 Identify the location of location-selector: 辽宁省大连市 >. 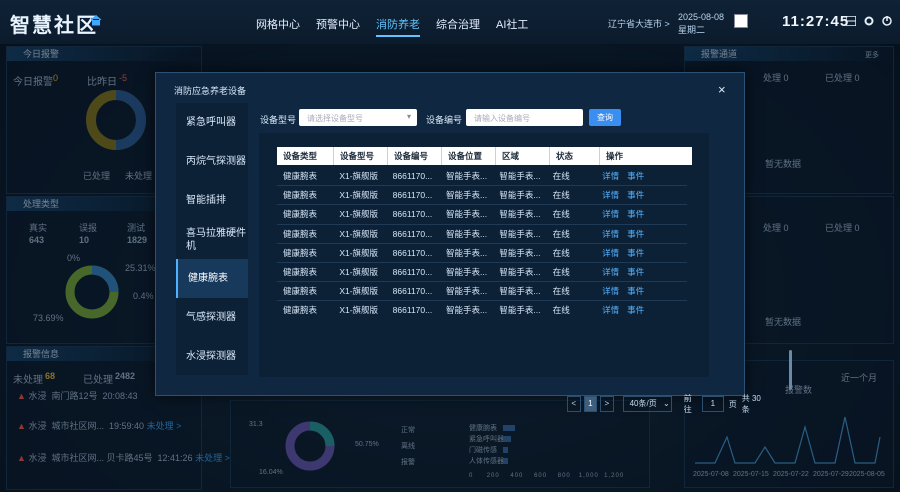
(639, 23).